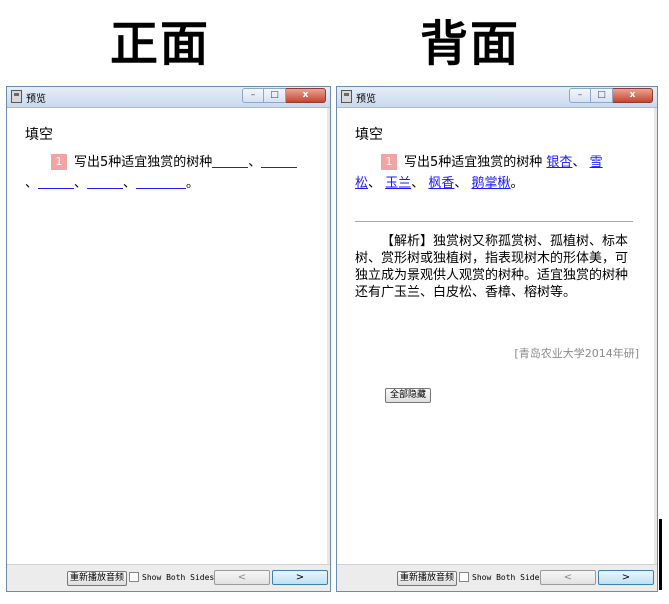  I want to click on answer-5: 鹅掌楸, so click(491, 183).